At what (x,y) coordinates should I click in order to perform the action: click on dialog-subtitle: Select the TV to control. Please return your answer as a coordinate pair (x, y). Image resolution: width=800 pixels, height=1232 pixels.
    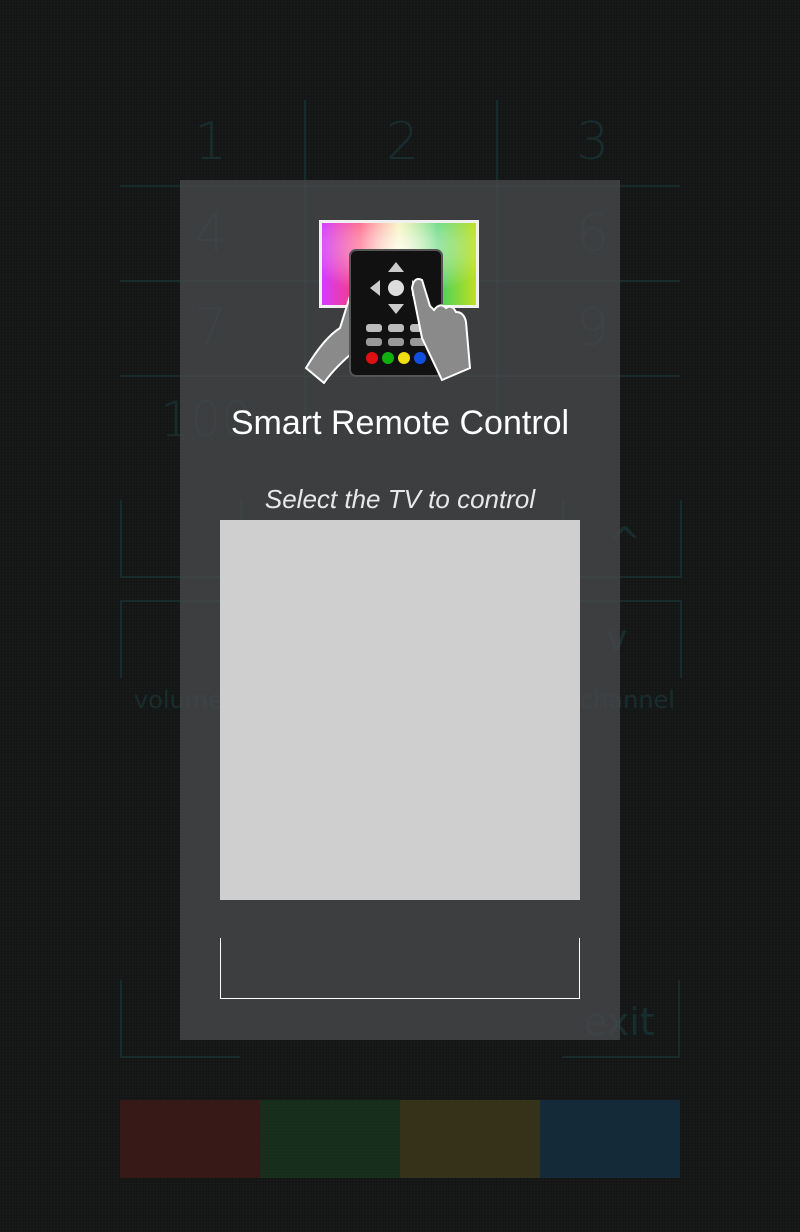
    Looking at the image, I should click on (400, 499).